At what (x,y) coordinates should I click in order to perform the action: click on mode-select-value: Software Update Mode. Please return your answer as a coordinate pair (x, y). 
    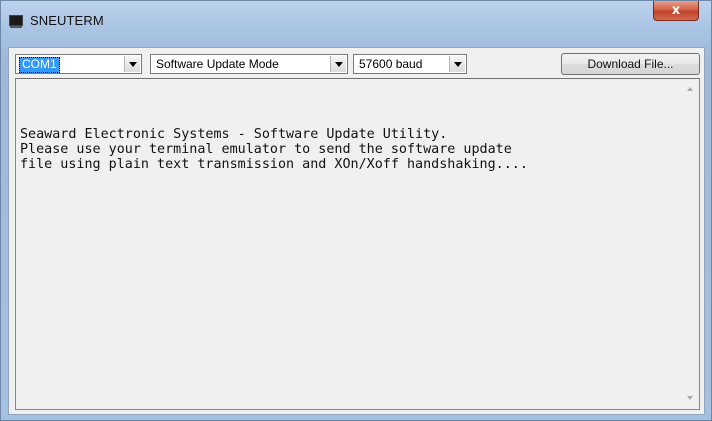
    Looking at the image, I should click on (217, 64).